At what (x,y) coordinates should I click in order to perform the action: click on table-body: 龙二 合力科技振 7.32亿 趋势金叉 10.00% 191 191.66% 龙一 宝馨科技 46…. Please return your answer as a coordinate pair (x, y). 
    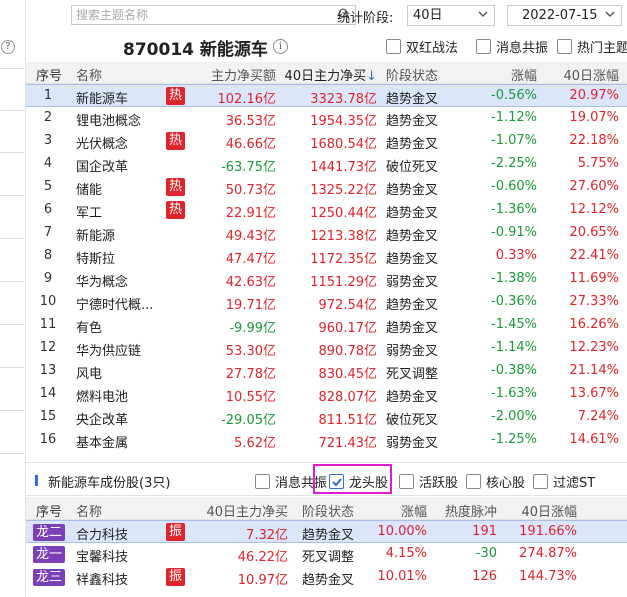
    Looking at the image, I should click on (326, 554).